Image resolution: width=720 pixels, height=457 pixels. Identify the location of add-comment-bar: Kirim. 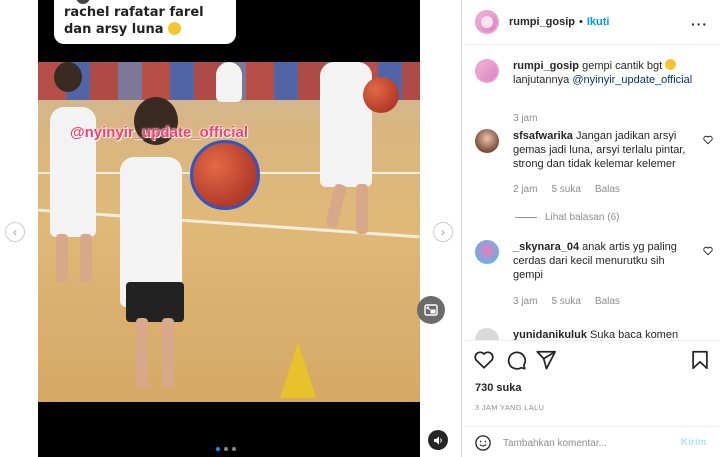
(591, 441).